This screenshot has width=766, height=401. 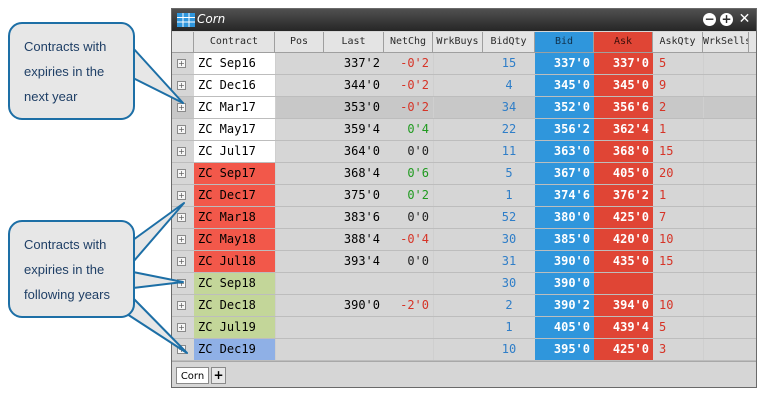 I want to click on ask-cell: 362'4, so click(x=623, y=129).